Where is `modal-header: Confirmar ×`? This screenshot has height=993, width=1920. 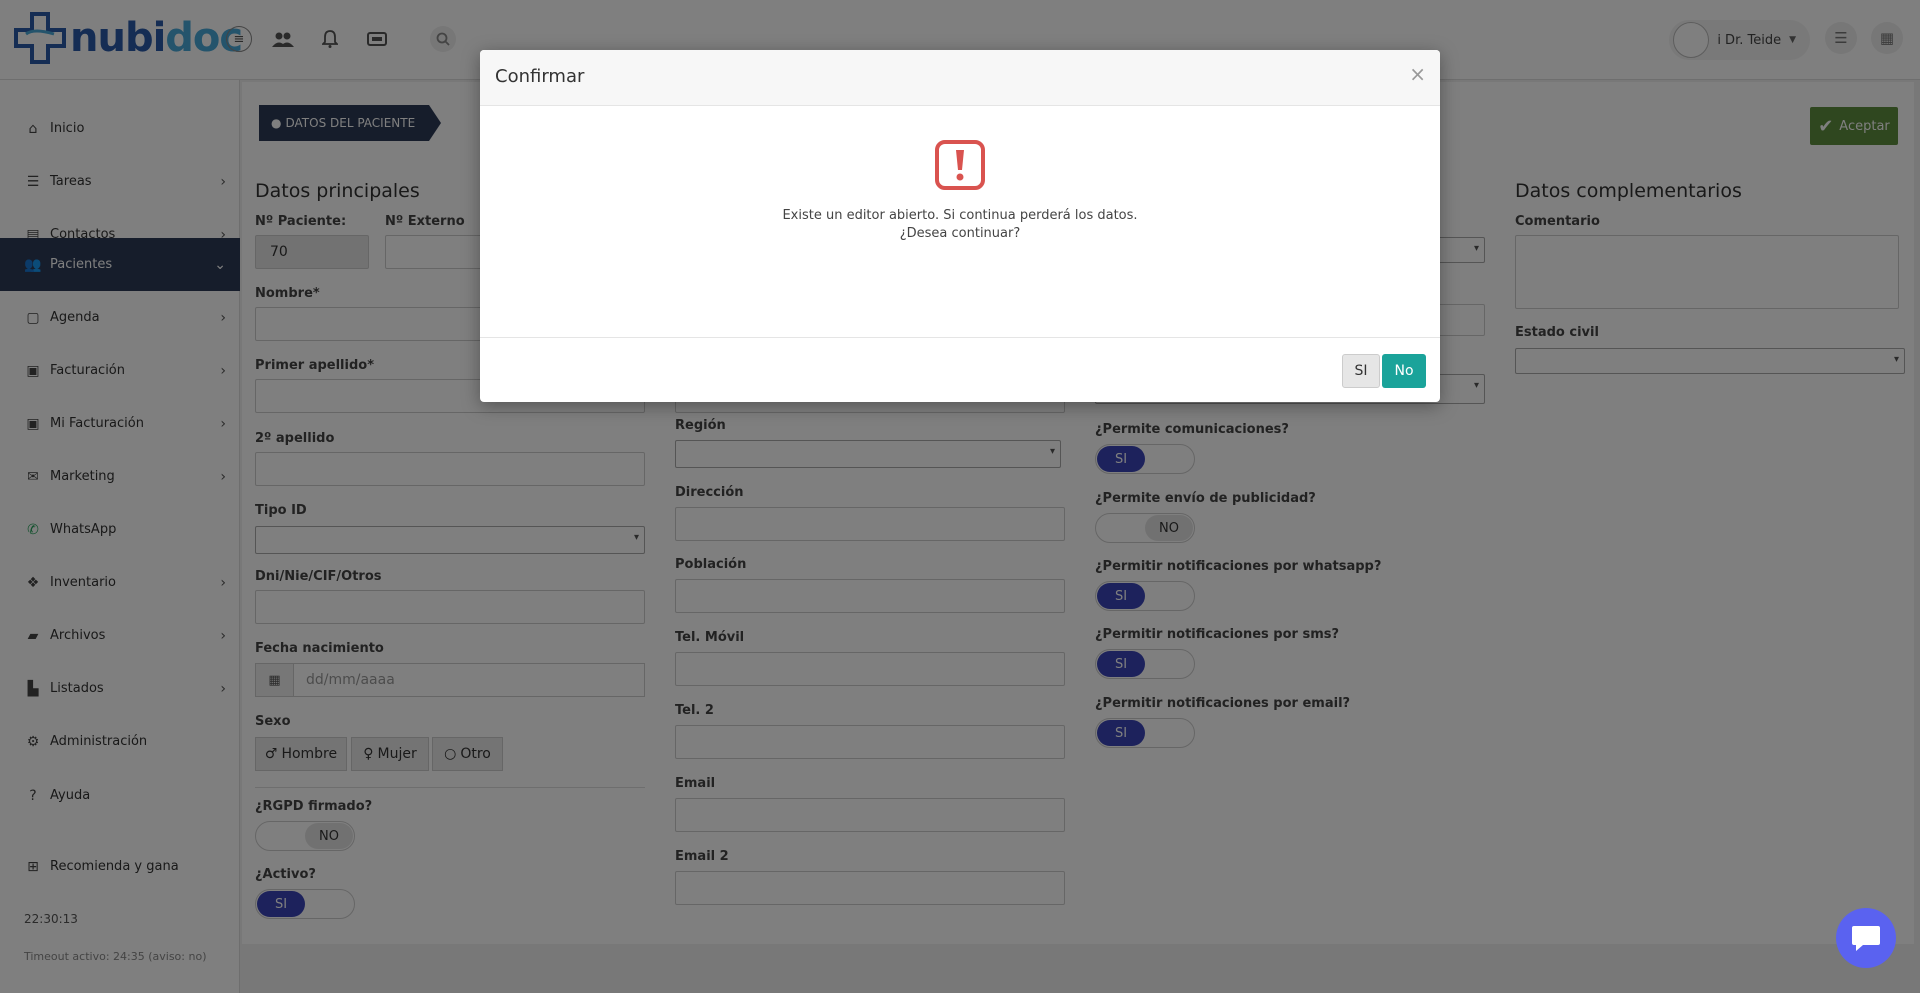 modal-header: Confirmar × is located at coordinates (960, 78).